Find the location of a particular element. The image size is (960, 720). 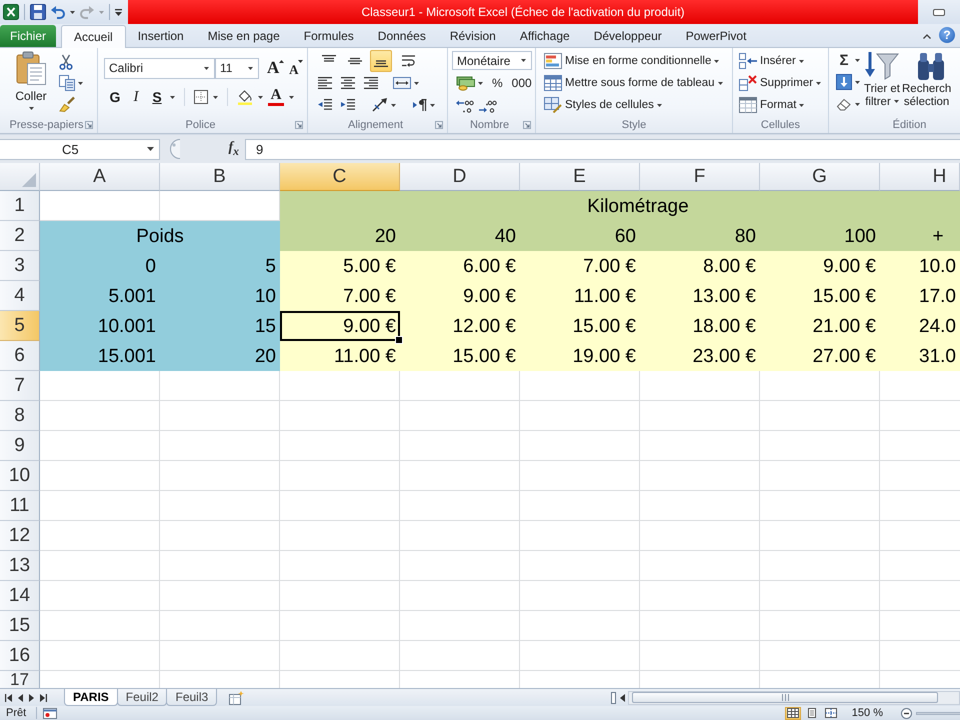

ribbon-tab: Données is located at coordinates (402, 36).